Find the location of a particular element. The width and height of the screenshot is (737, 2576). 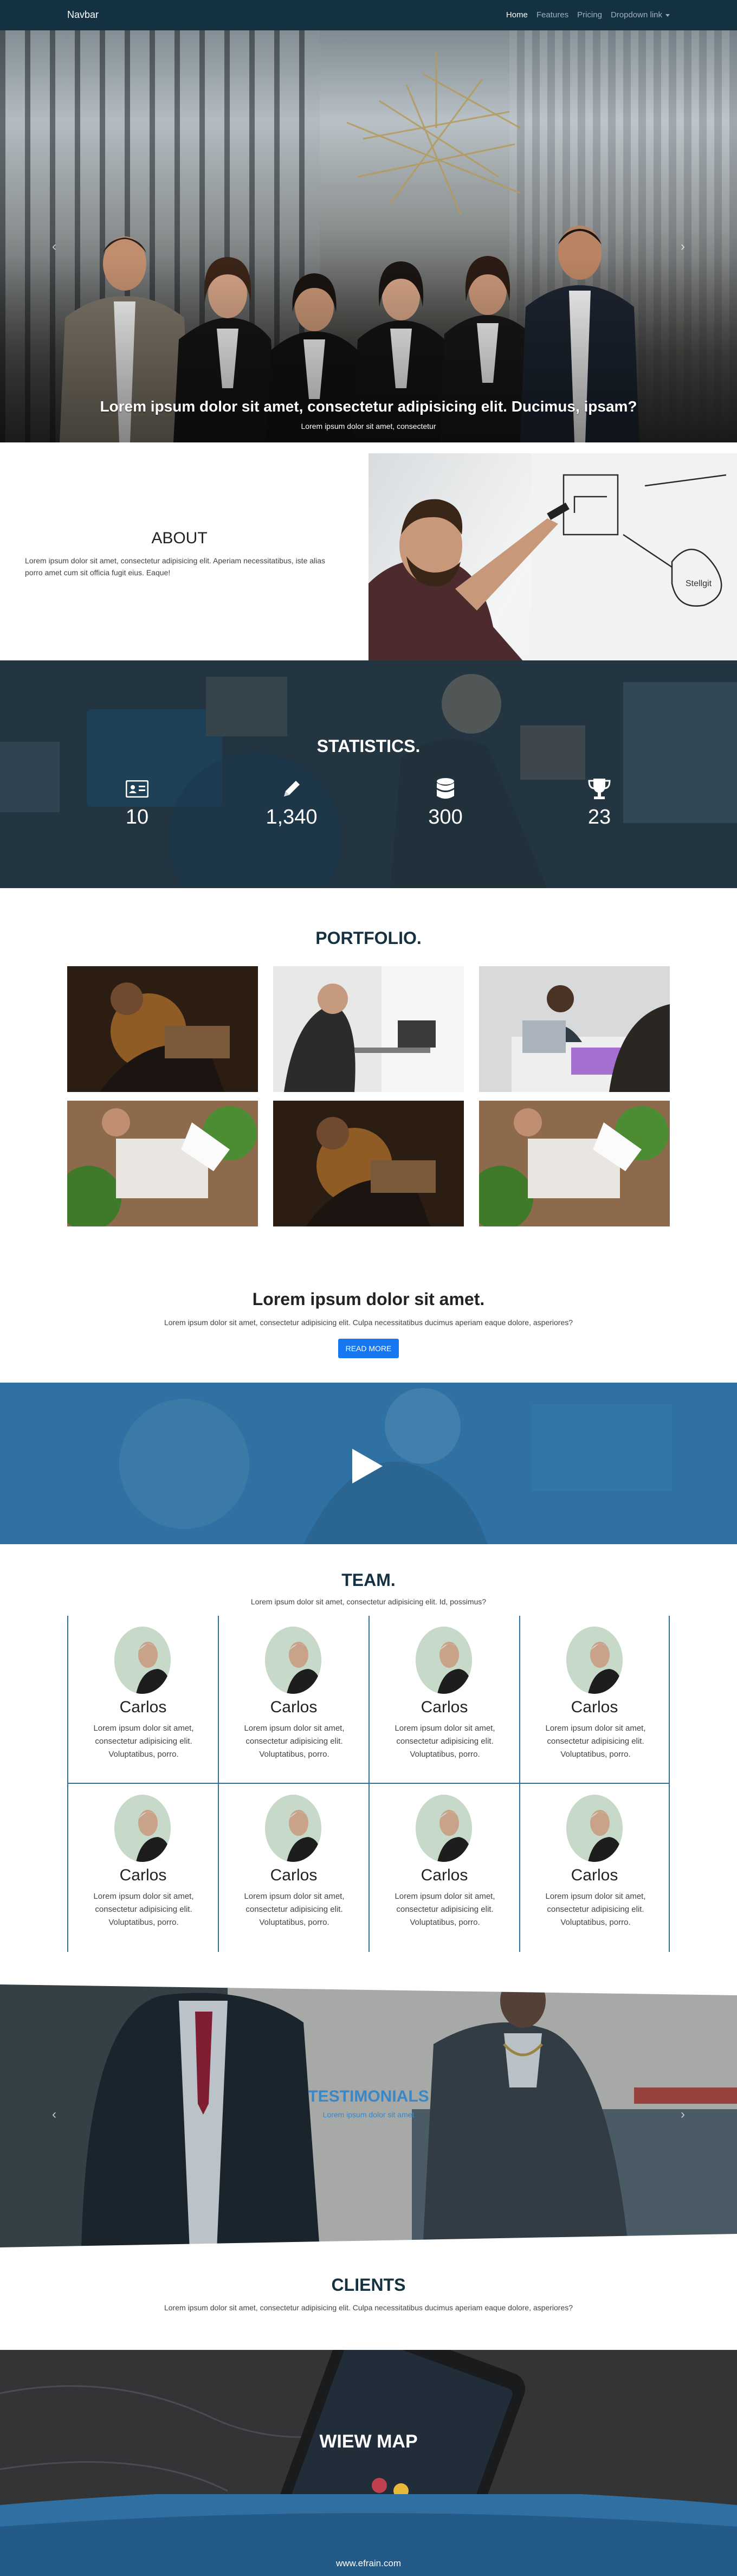

nav-link-home: Home is located at coordinates (517, 15).